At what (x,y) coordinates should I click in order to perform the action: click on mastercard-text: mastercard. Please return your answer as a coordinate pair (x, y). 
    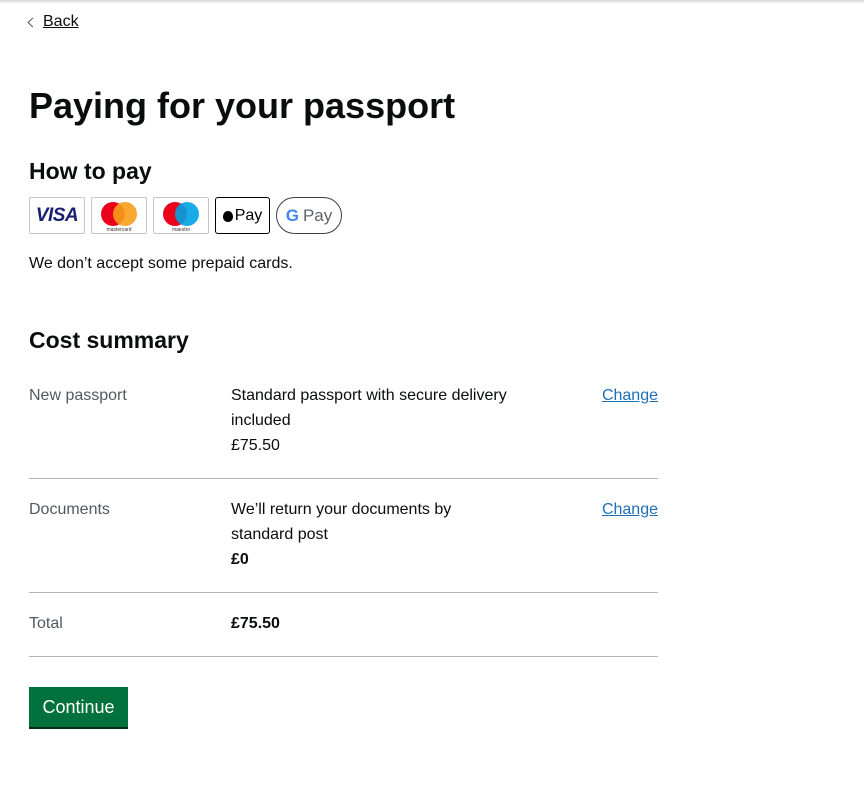
    Looking at the image, I should click on (119, 229).